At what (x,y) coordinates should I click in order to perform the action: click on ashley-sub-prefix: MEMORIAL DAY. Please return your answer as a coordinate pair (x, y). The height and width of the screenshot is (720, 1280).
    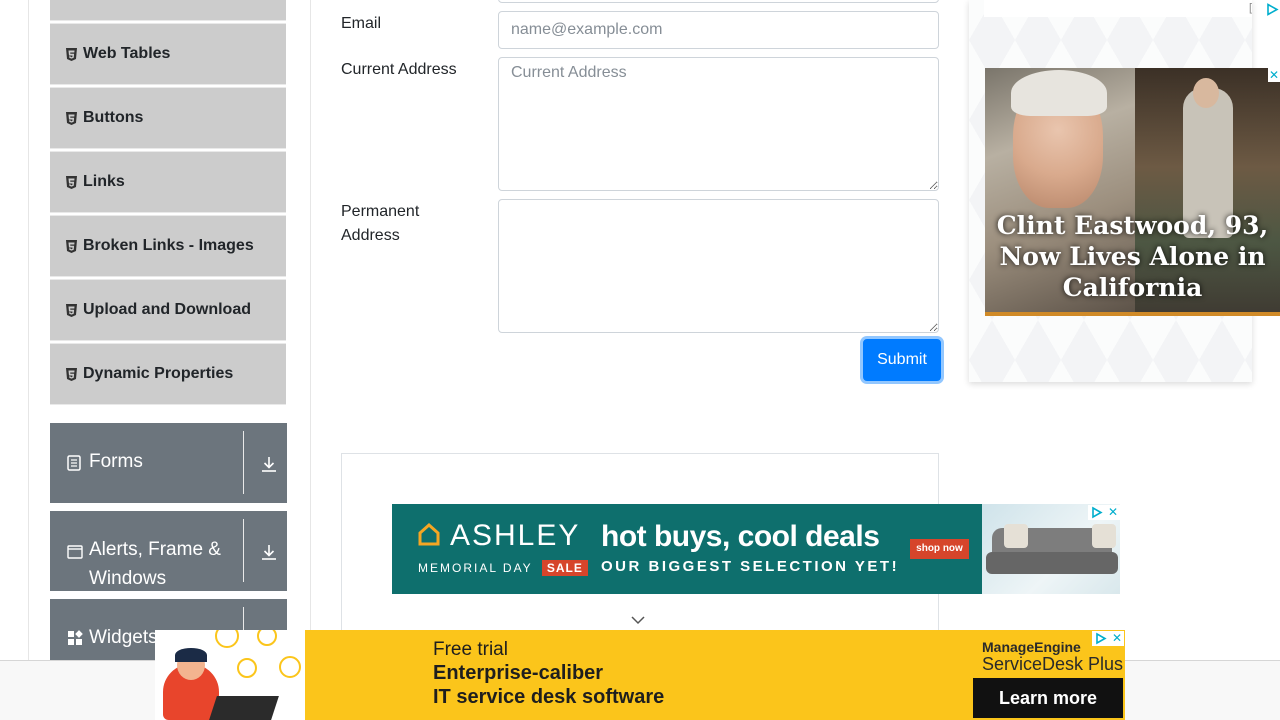
    Looking at the image, I should click on (475, 568).